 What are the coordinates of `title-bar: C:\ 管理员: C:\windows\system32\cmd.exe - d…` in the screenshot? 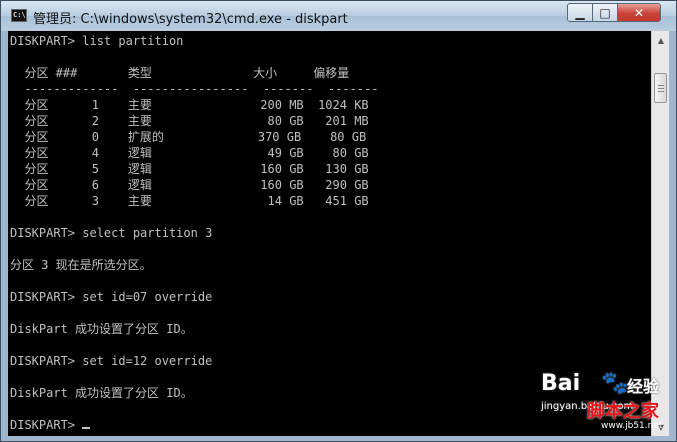 It's located at (338, 16).